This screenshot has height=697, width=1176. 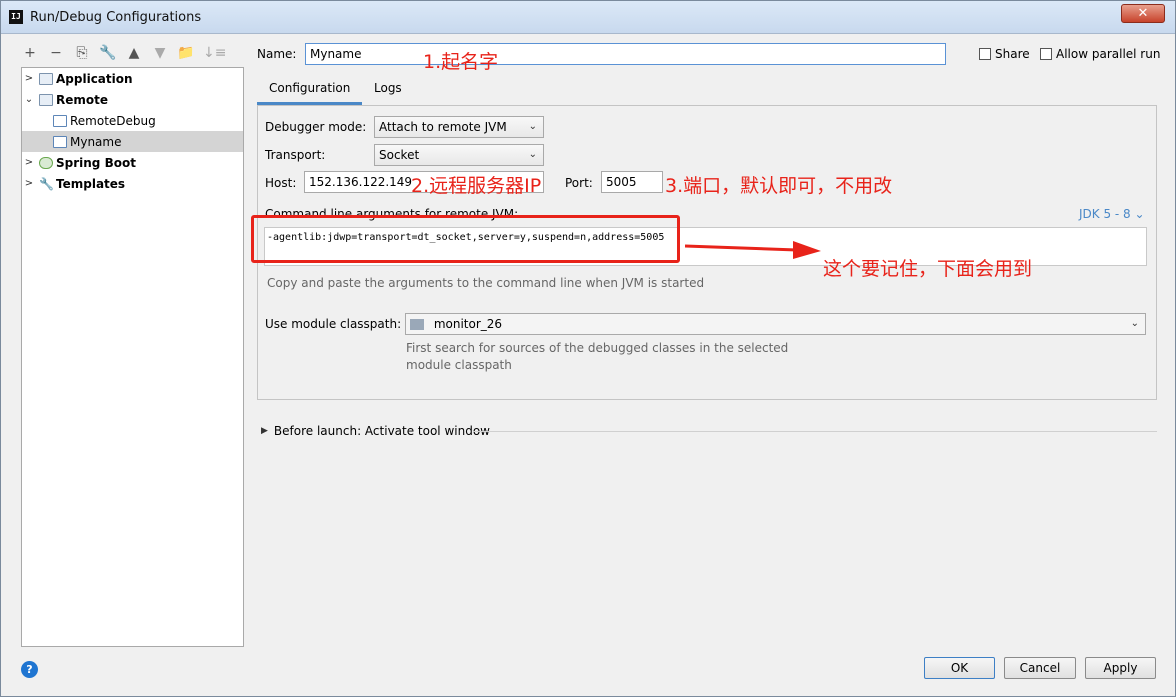 I want to click on port-label: Port:, so click(x=579, y=183).